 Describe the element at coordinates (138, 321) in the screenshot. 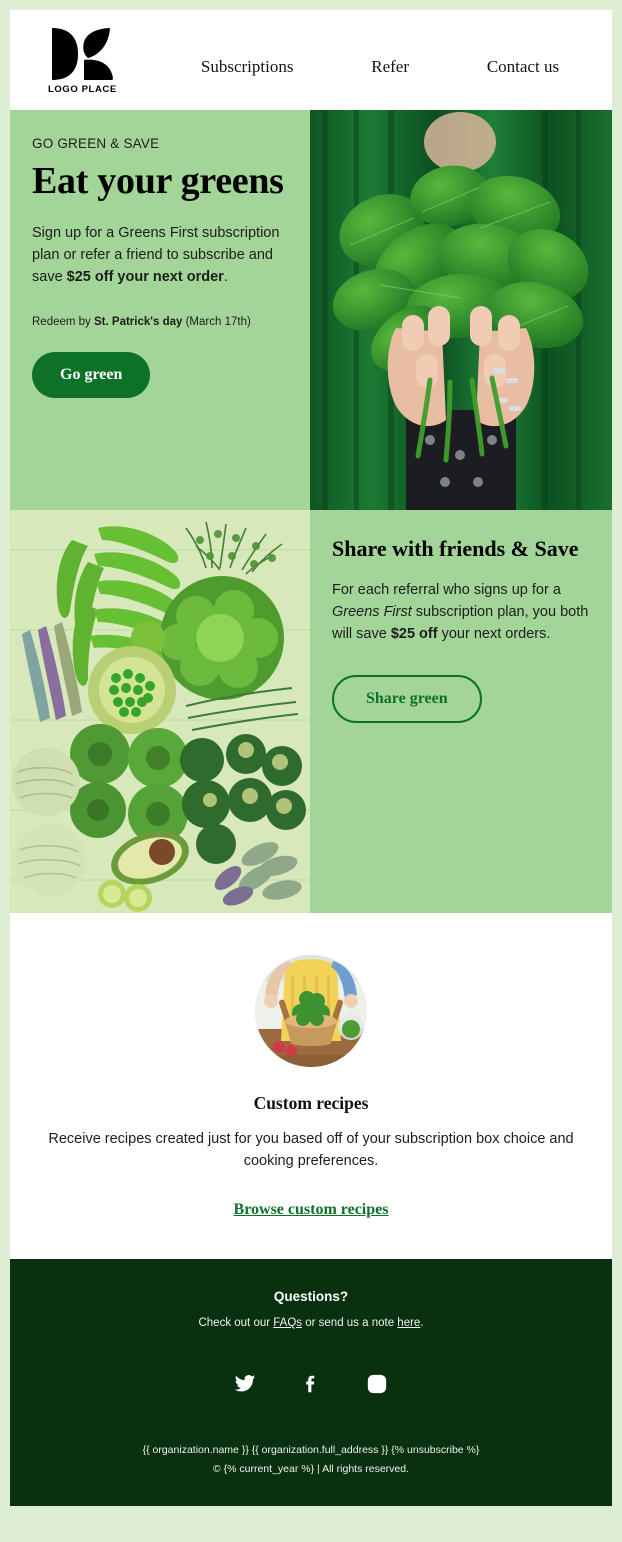

I see `redeem-date: St. Patrick's day` at that location.